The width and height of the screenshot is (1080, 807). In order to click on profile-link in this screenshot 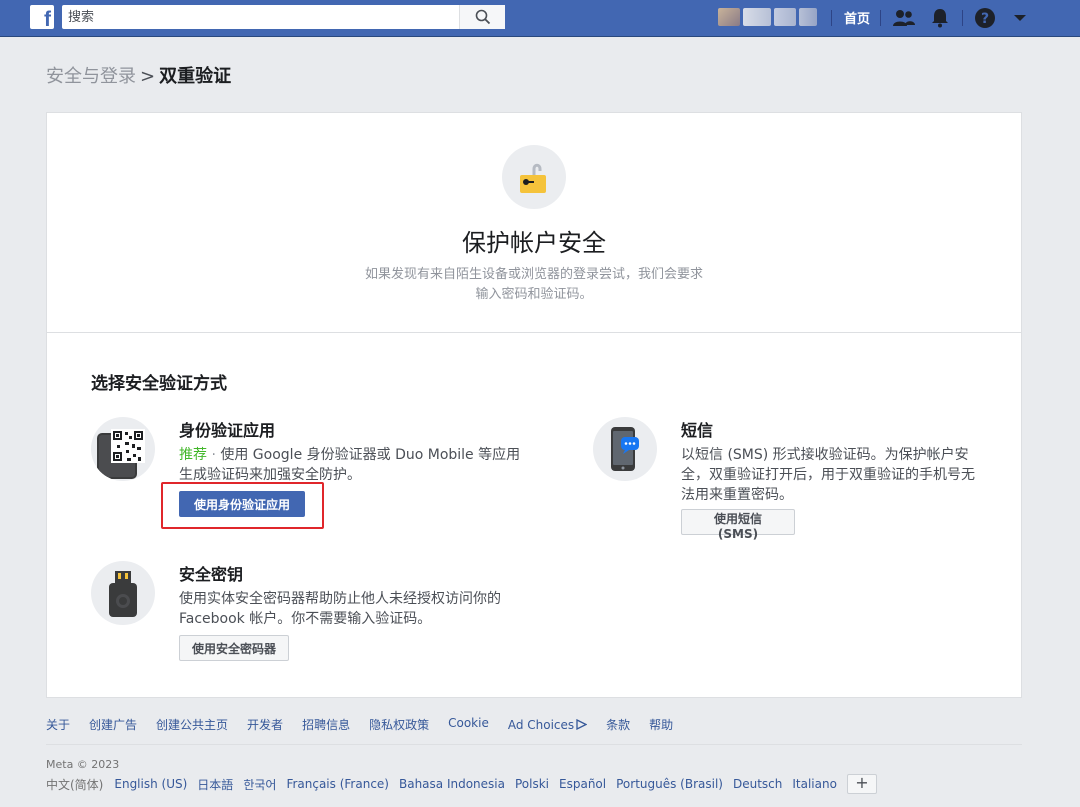, I will do `click(770, 17)`.